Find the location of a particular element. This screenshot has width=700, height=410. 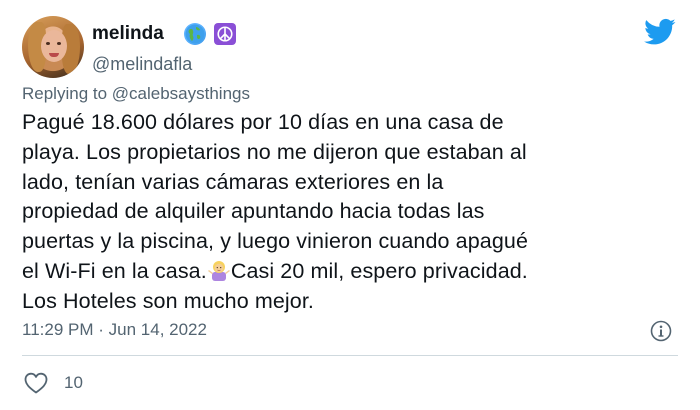

reply-target-handle: @calebsaysthings is located at coordinates (181, 93).